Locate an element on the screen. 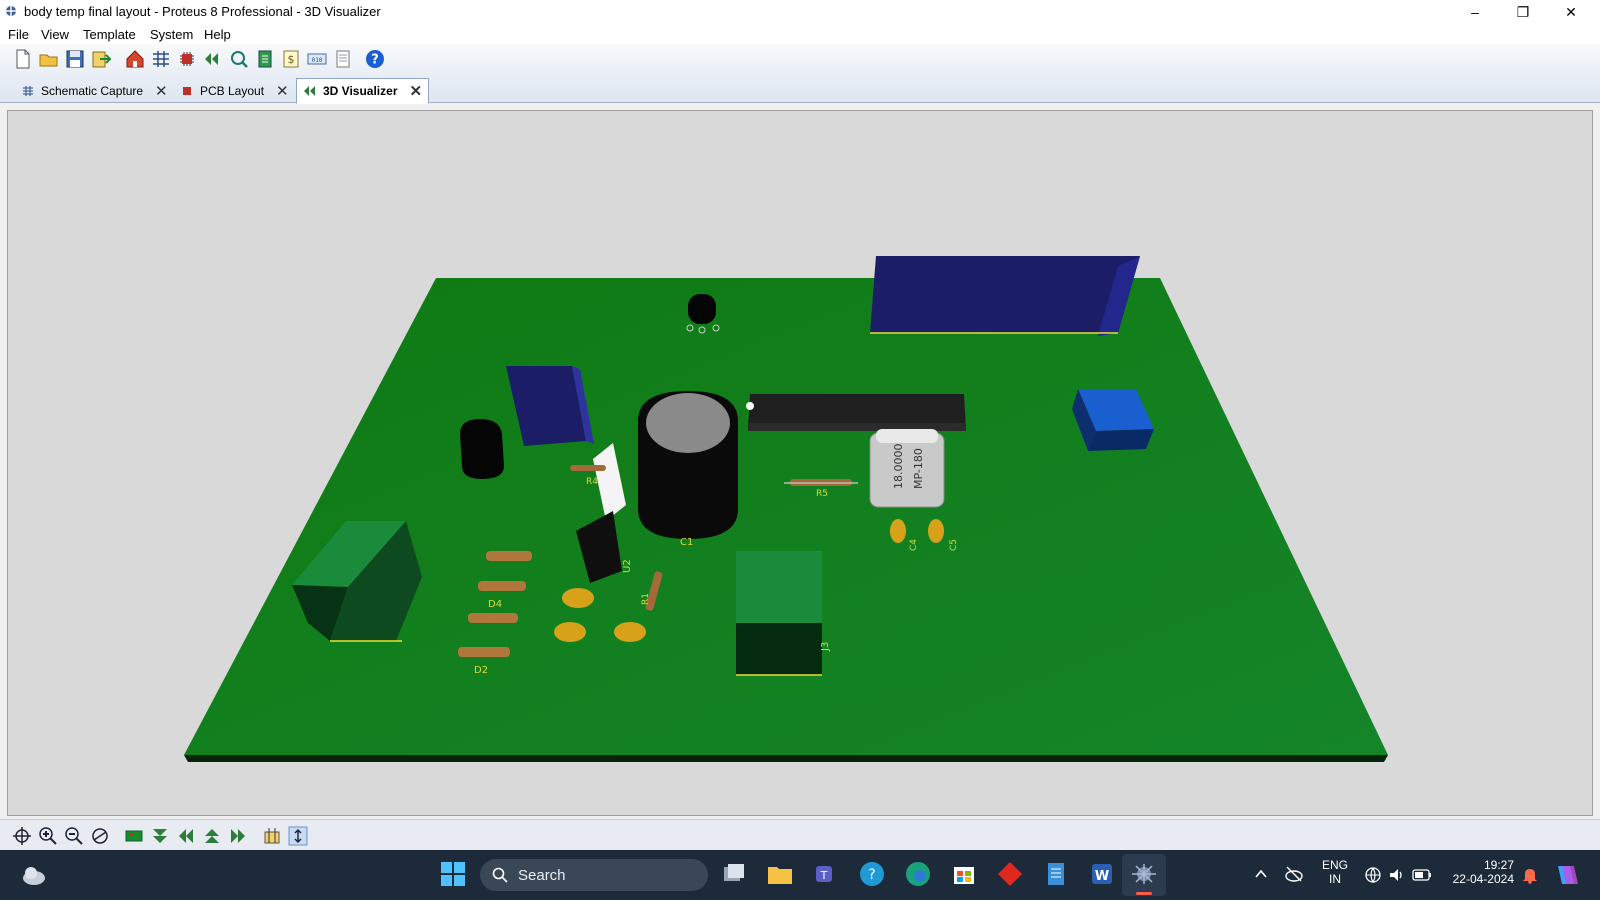  restore-button: ❐ is located at coordinates (1523, 12).